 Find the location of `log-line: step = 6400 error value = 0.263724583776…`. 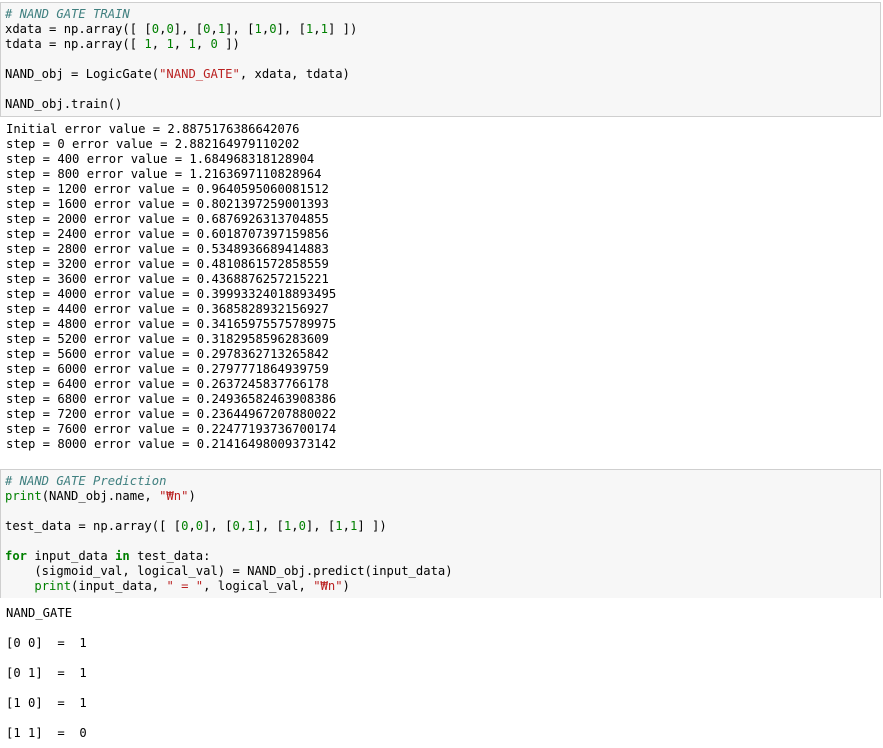

log-line: step = 6400 error value = 0.263724583776… is located at coordinates (167, 384).